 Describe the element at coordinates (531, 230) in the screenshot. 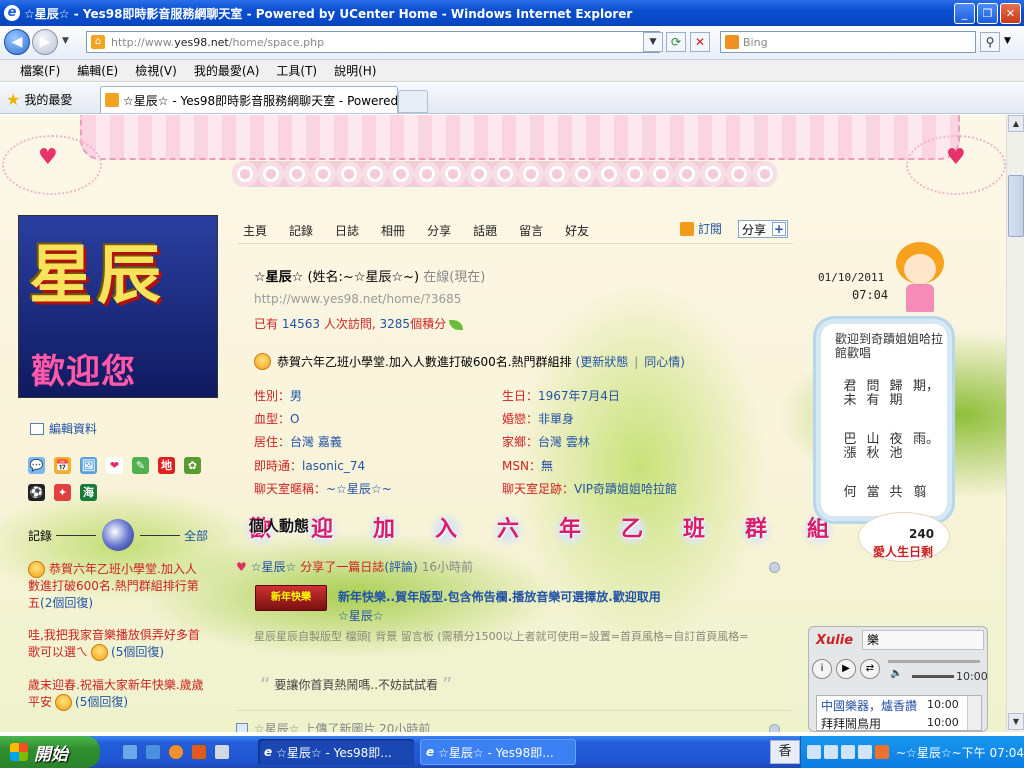

I see `nav-message: 留言` at that location.